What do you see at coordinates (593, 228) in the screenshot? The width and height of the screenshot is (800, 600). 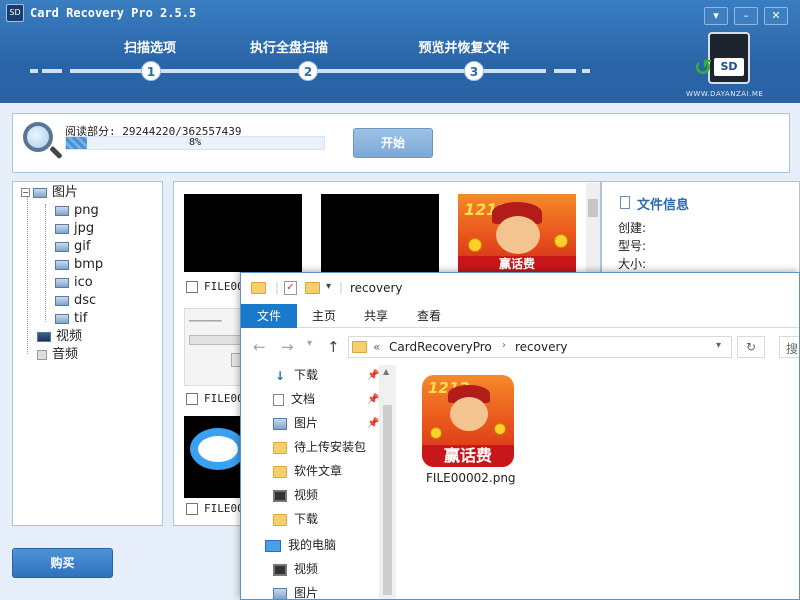 I see `thumbnail-scrollbar` at bounding box center [593, 228].